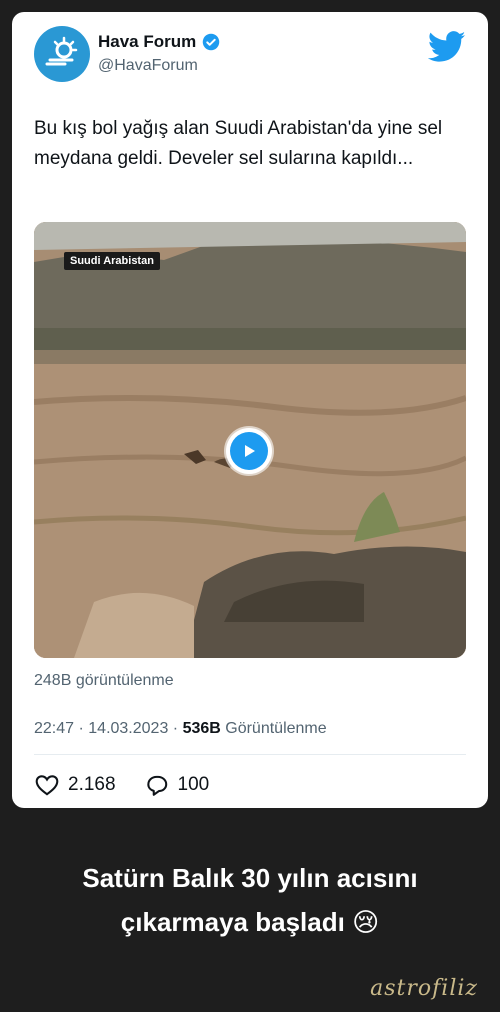 Image resolution: width=500 pixels, height=1012 pixels. What do you see at coordinates (250, 878) in the screenshot?
I see `caption-line-1: Satürn Balık 30 yılın acısını` at bounding box center [250, 878].